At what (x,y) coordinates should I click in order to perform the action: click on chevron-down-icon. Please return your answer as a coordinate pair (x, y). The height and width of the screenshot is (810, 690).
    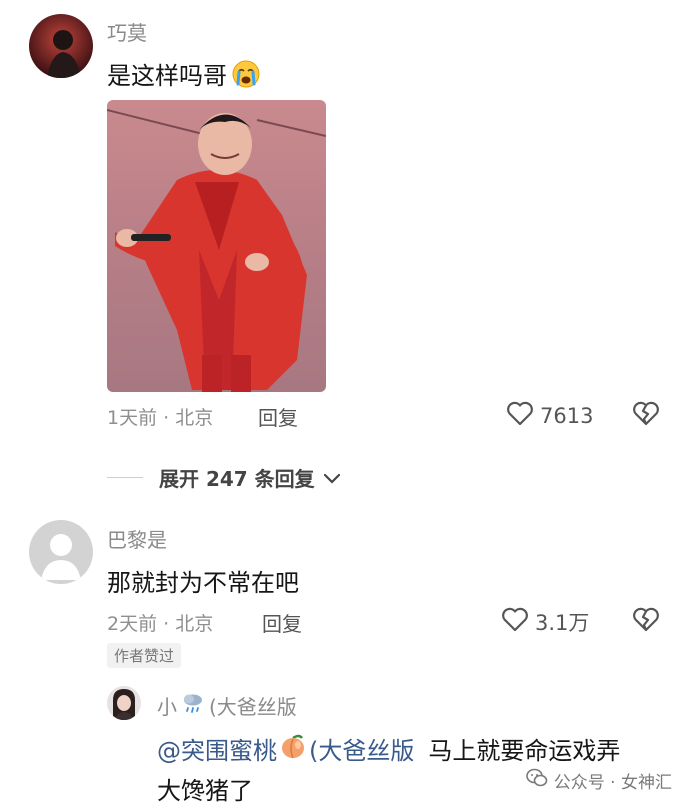
    Looking at the image, I should click on (332, 478).